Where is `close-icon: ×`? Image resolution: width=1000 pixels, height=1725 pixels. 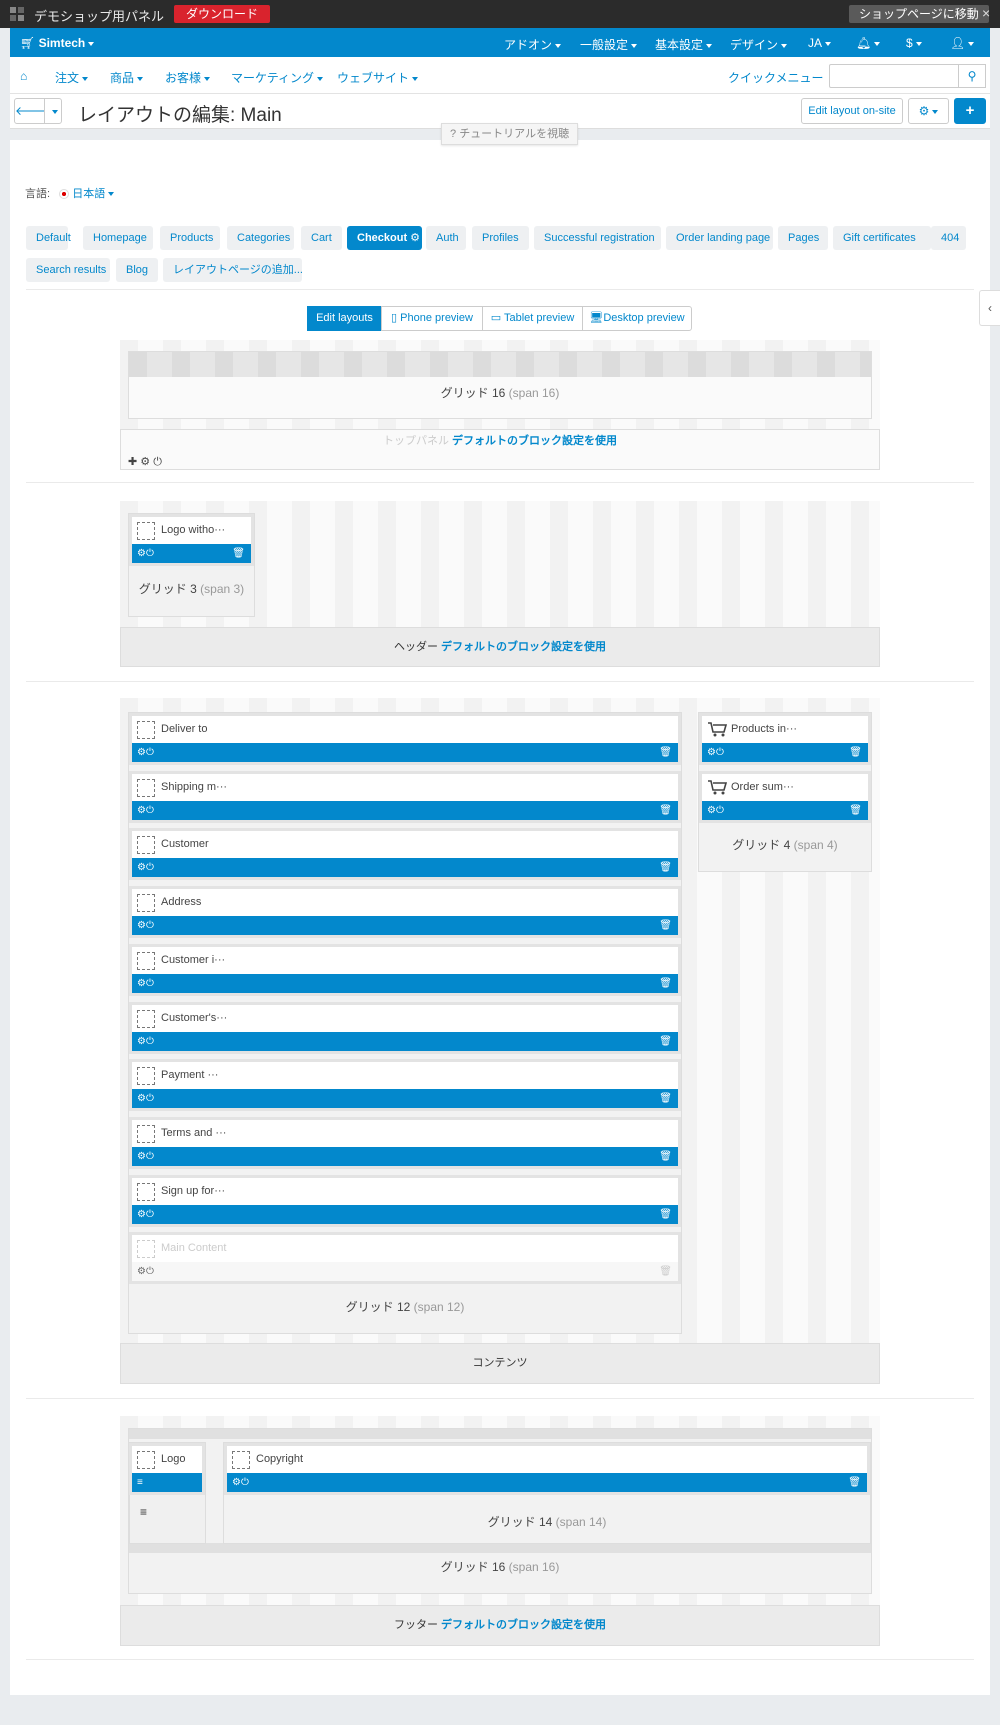 close-icon: × is located at coordinates (986, 13).